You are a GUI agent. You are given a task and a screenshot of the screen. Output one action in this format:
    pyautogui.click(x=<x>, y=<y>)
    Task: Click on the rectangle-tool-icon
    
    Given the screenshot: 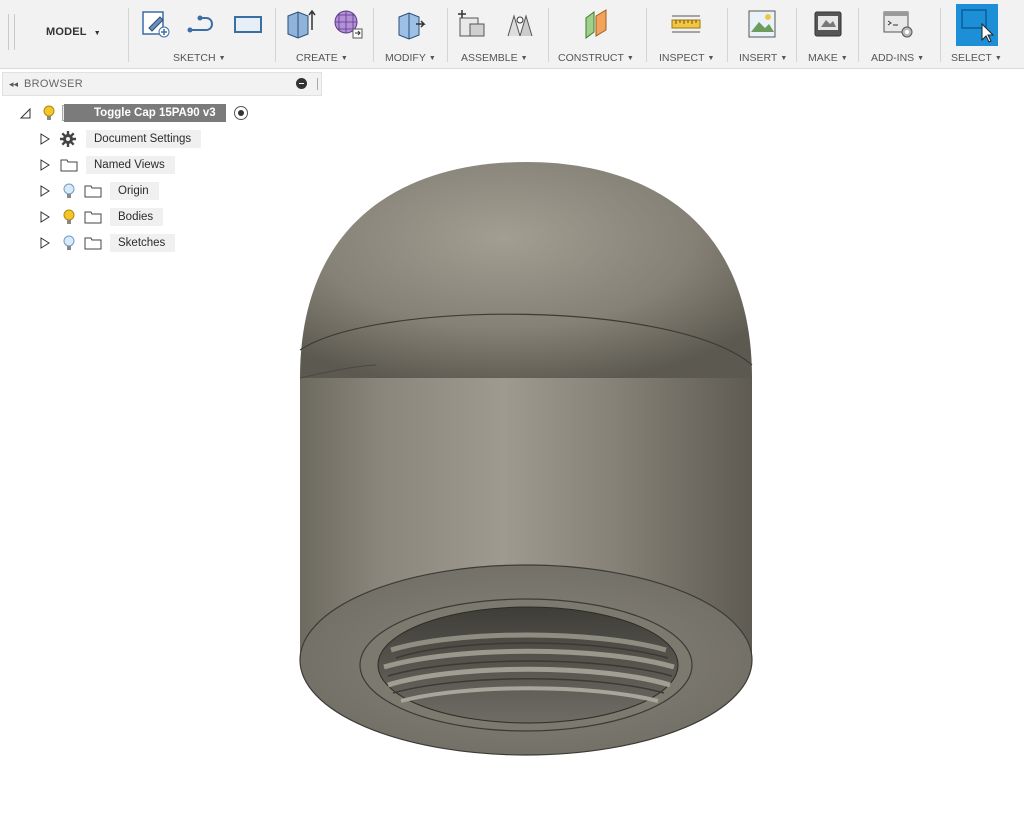 What is the action you would take?
    pyautogui.click(x=248, y=24)
    